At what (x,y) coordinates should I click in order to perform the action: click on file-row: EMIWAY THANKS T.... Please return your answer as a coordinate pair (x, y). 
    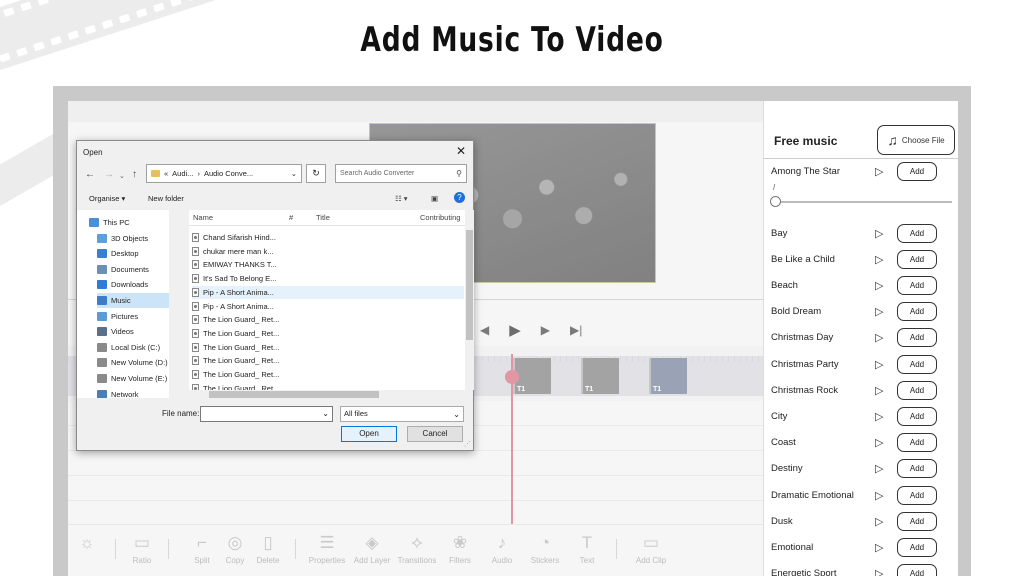
    Looking at the image, I should click on (328, 264).